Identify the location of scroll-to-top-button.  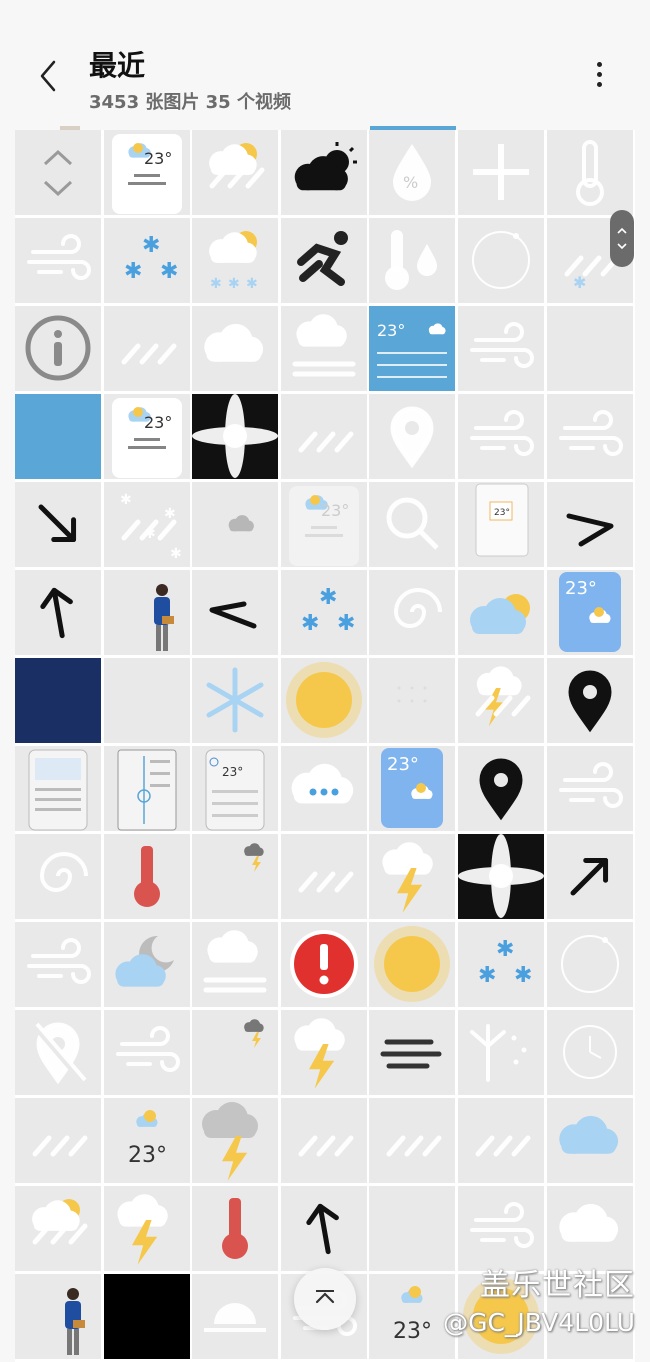
(325, 1299).